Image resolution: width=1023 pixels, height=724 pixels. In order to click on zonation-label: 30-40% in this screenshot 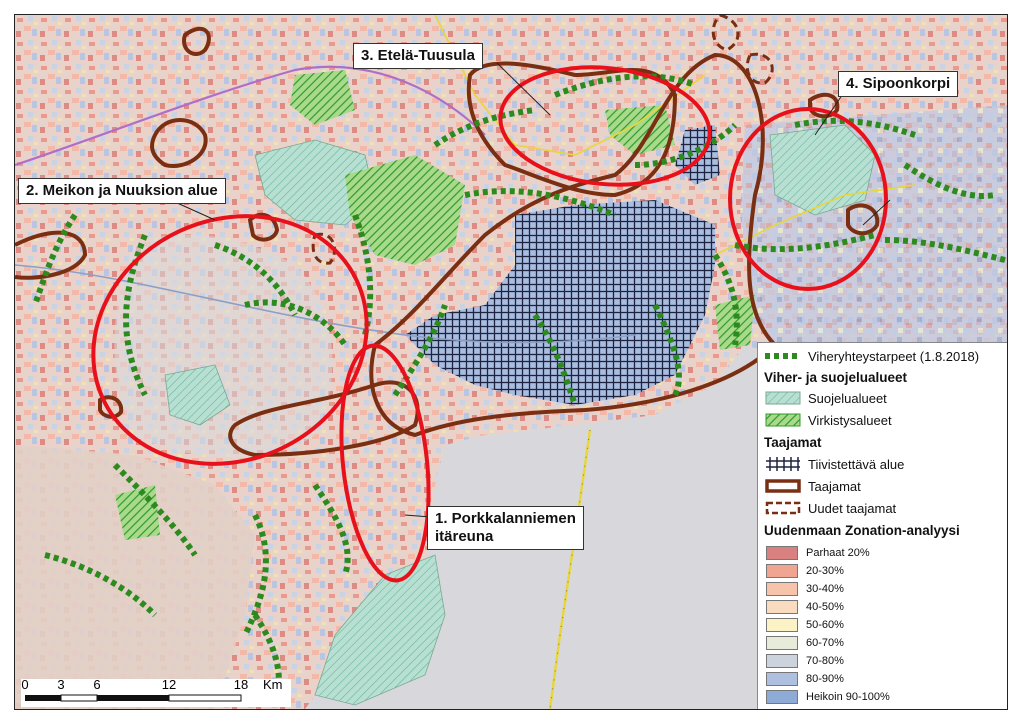, I will do `click(825, 589)`.